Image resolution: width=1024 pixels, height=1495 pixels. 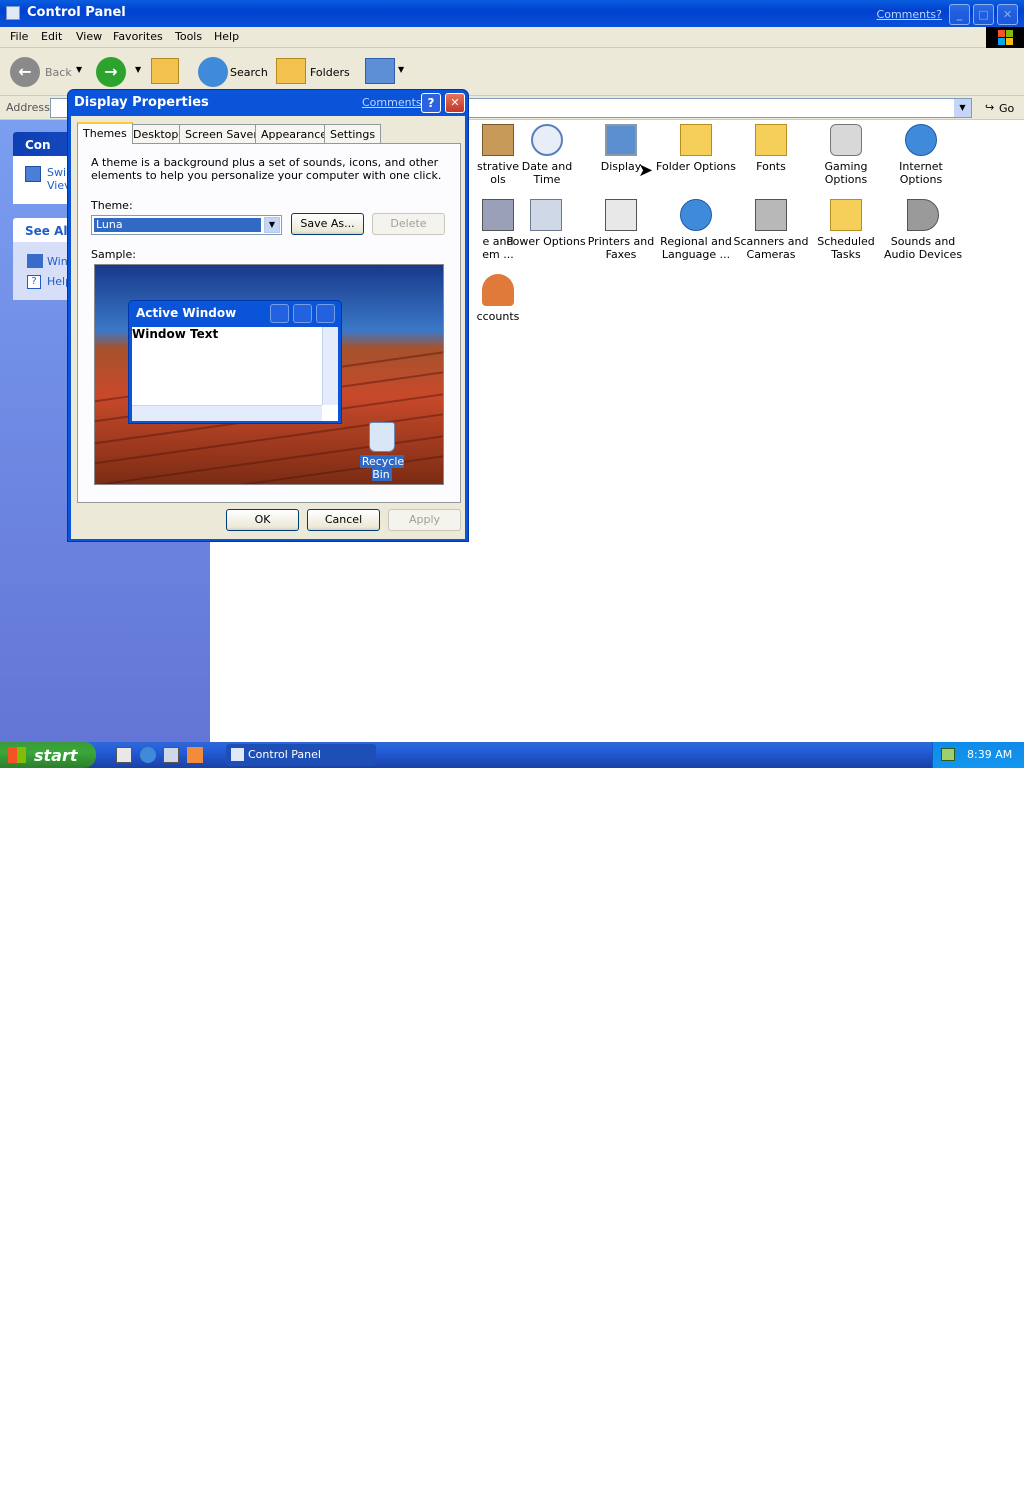 I want to click on cp-item-printers-faxes: Printers and Faxes, so click(x=621, y=230).